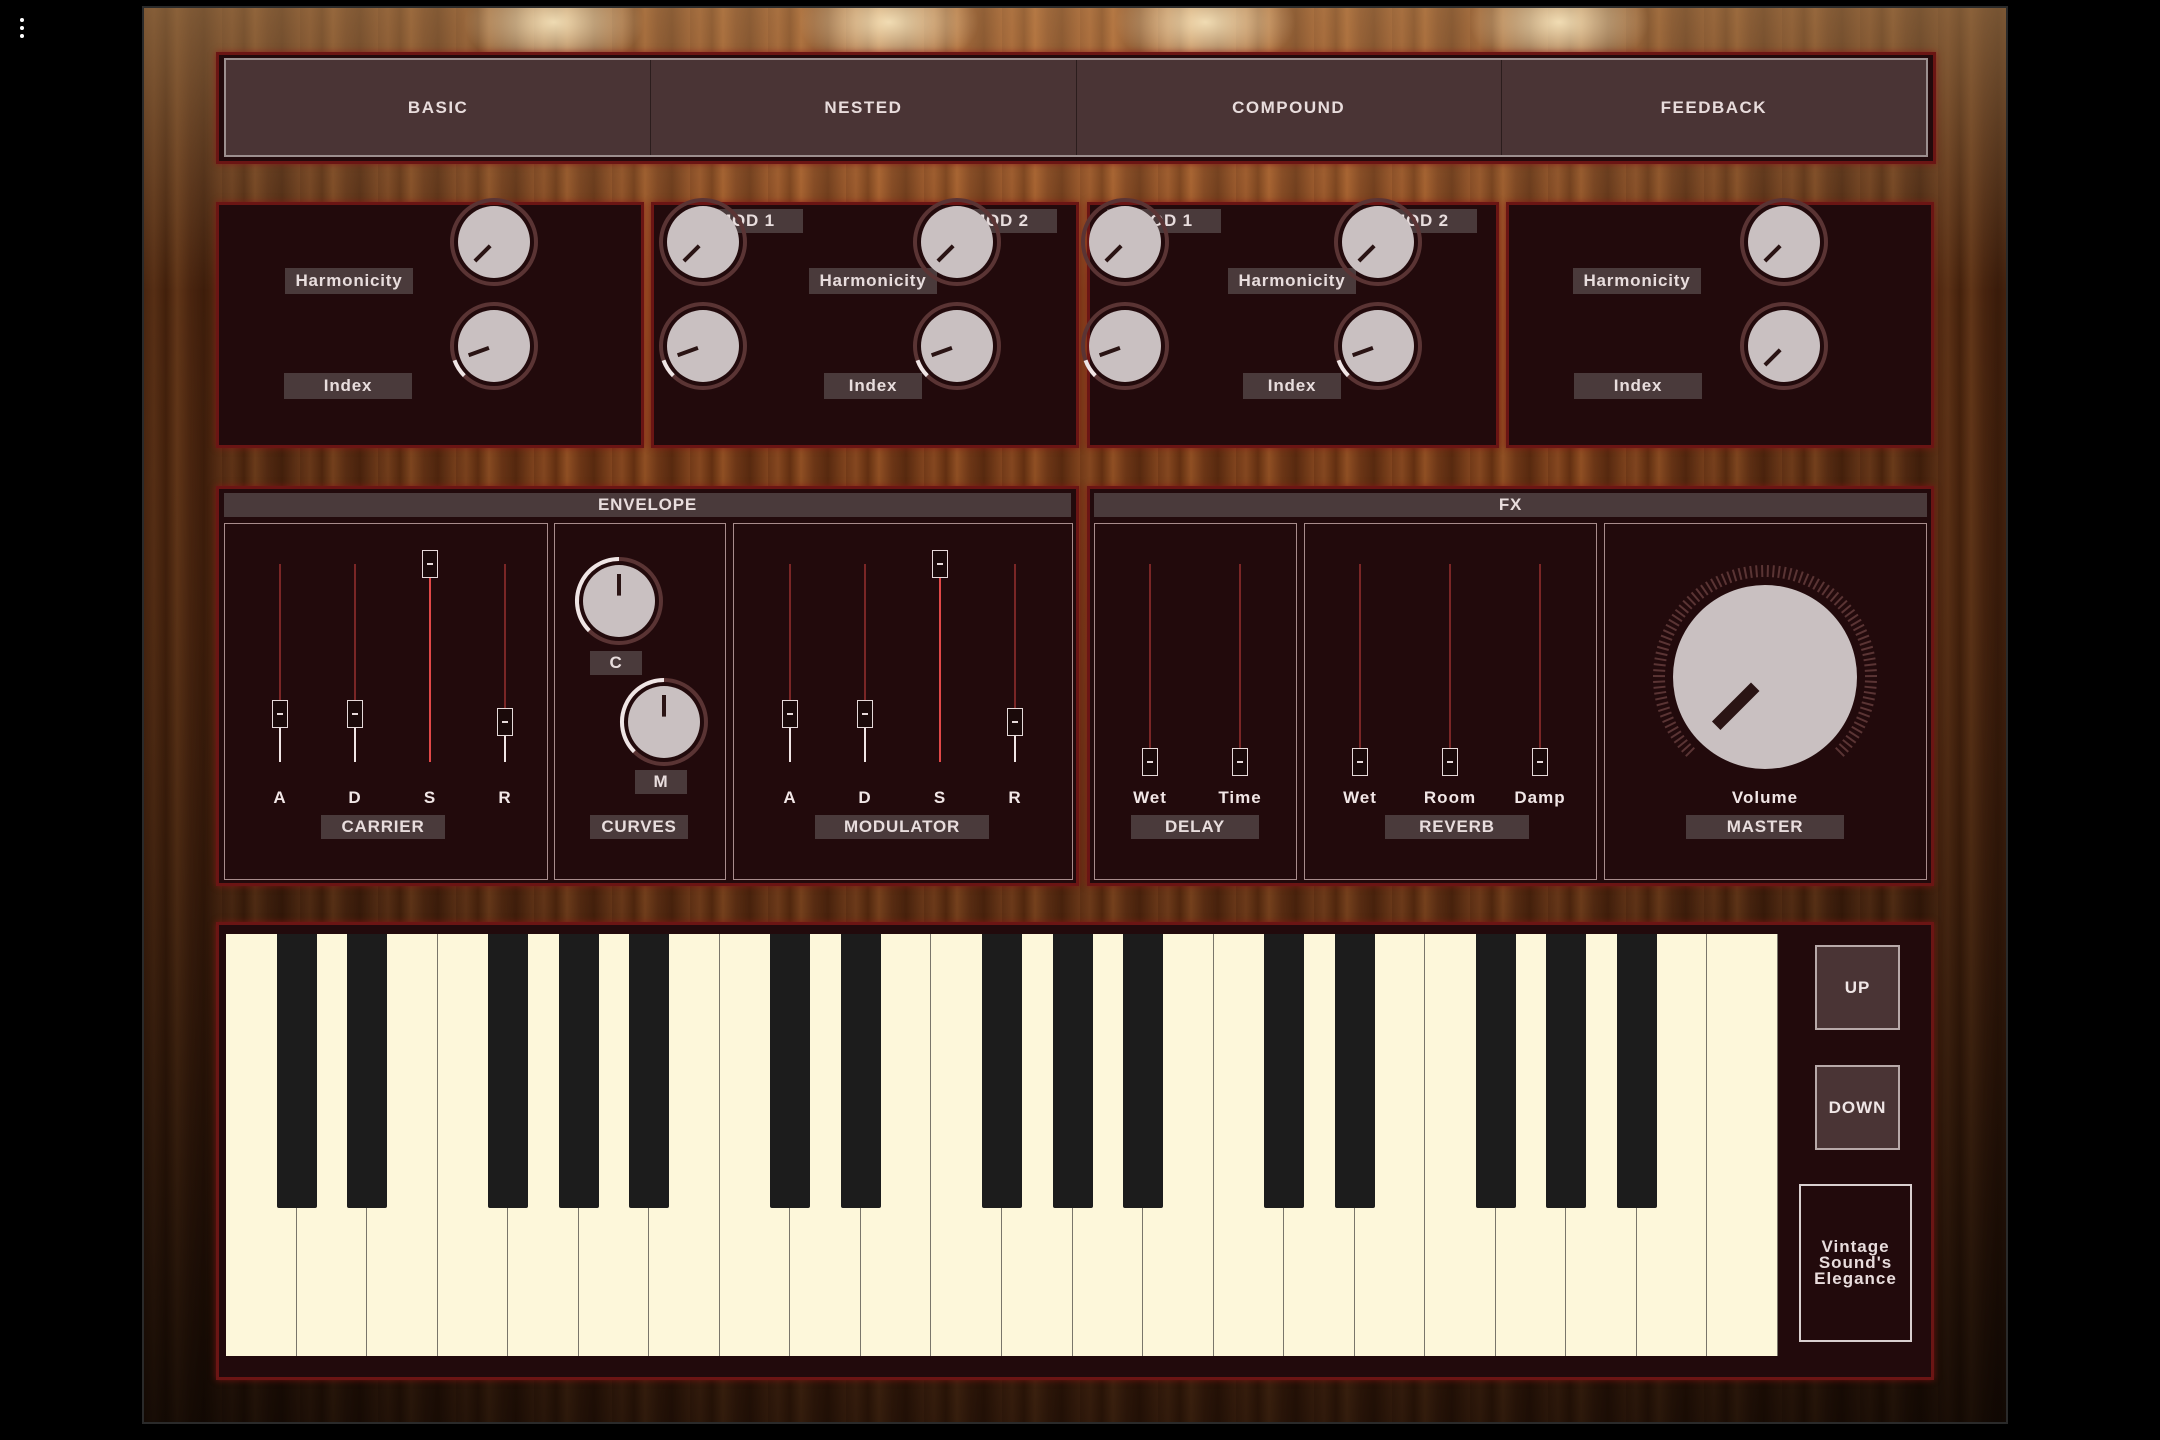  Describe the element at coordinates (1855, 1263) in the screenshot. I see `brand-logo: Vintage Sound's Elegance` at that location.